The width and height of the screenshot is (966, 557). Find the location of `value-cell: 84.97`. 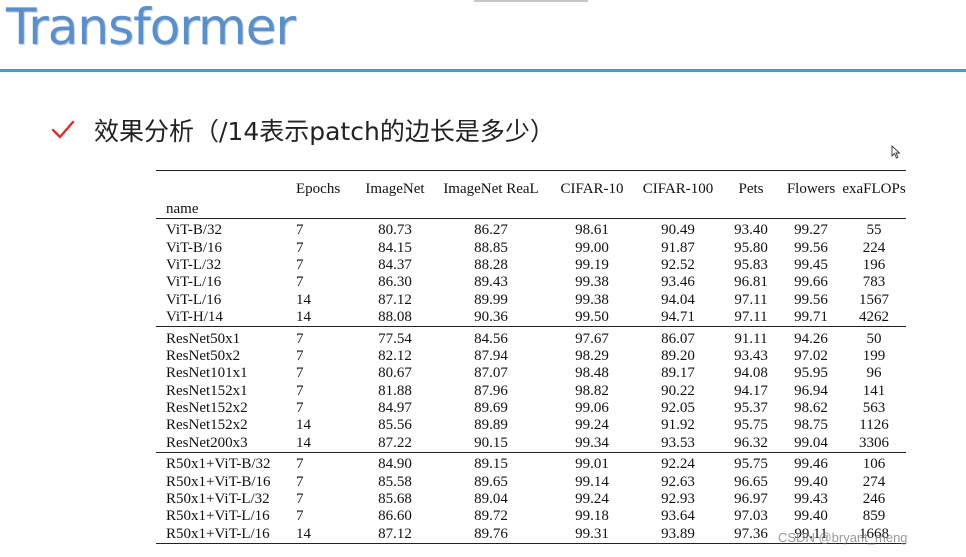

value-cell: 84.97 is located at coordinates (395, 408).